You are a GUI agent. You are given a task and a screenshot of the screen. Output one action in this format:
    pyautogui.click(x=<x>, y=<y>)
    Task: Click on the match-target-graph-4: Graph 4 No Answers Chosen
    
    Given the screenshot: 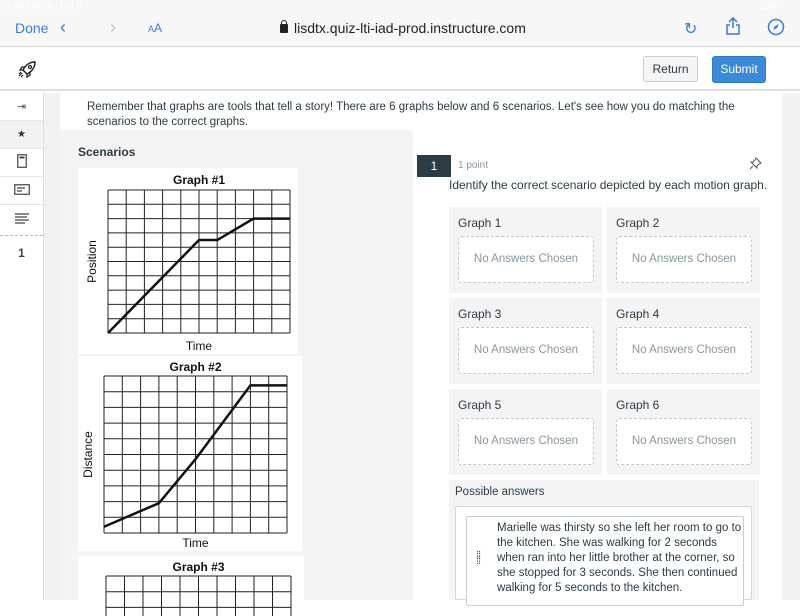 What is the action you would take?
    pyautogui.click(x=683, y=341)
    